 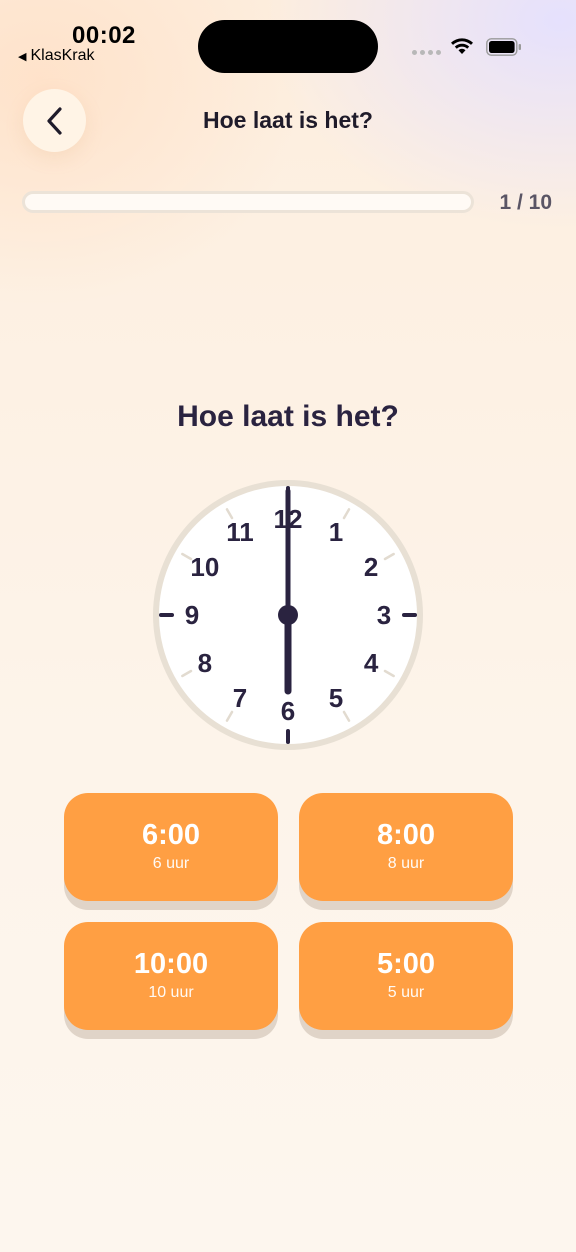 What do you see at coordinates (204, 567) in the screenshot?
I see `clock-number: 10` at bounding box center [204, 567].